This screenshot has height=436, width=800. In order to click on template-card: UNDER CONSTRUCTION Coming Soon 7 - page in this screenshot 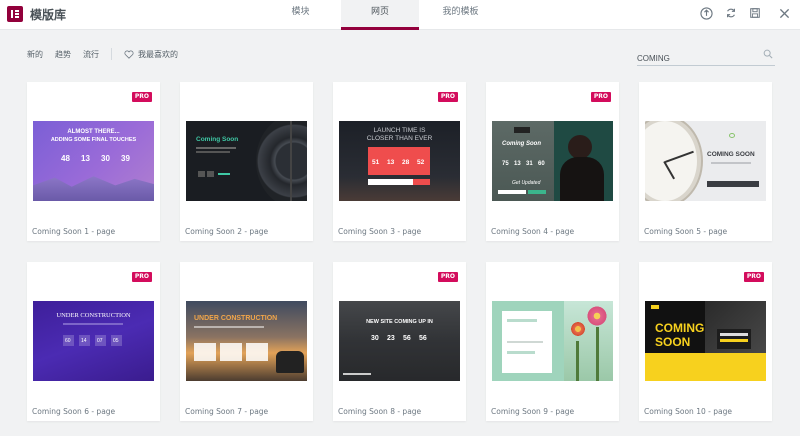, I will do `click(246, 341)`.